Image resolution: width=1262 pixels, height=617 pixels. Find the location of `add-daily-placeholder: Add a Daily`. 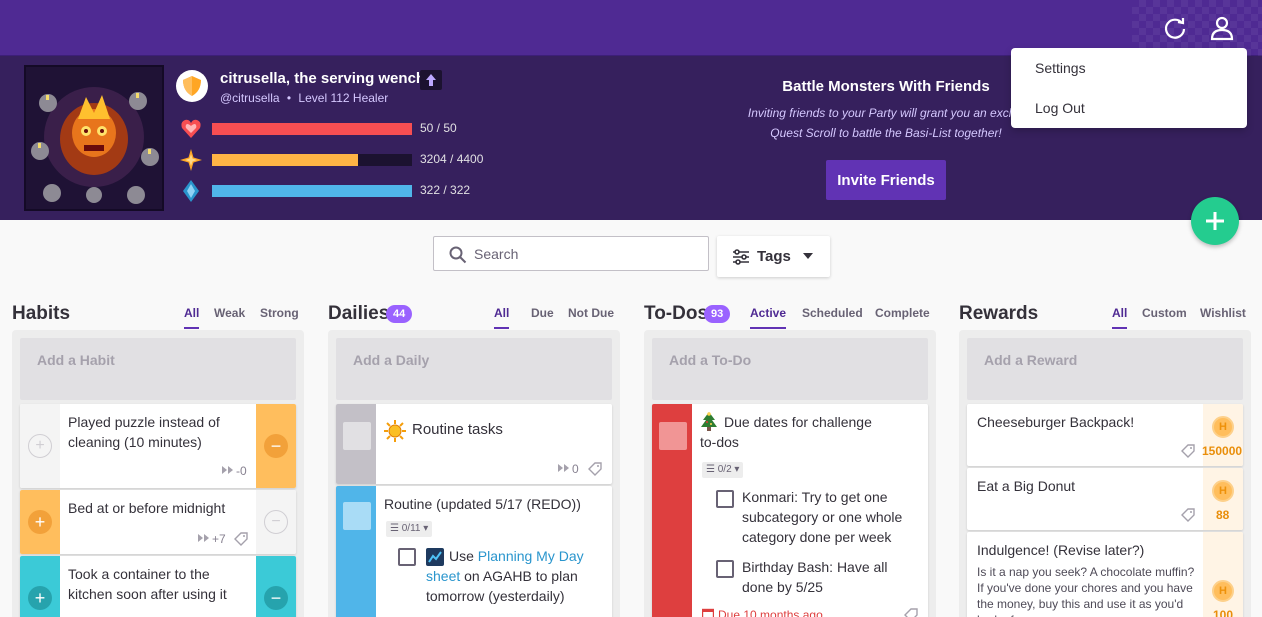

add-daily-placeholder: Add a Daily is located at coordinates (391, 360).